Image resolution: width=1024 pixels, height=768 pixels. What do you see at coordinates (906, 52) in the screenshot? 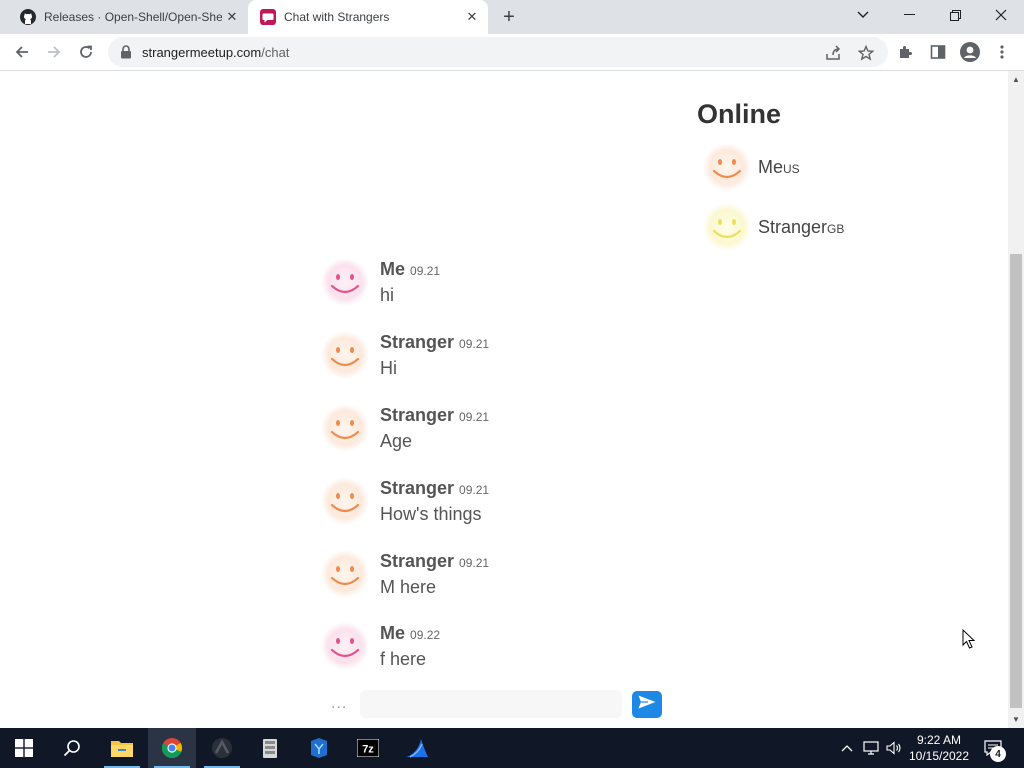
I see `extensions-icon` at bounding box center [906, 52].